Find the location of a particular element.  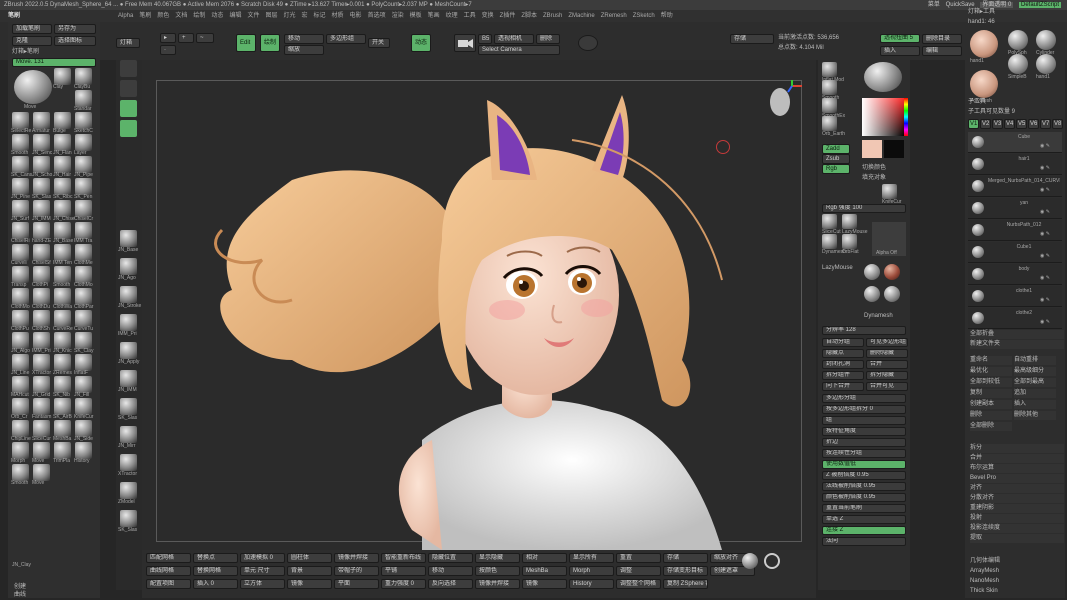

menu-item: 工具 is located at coordinates (470, 16).